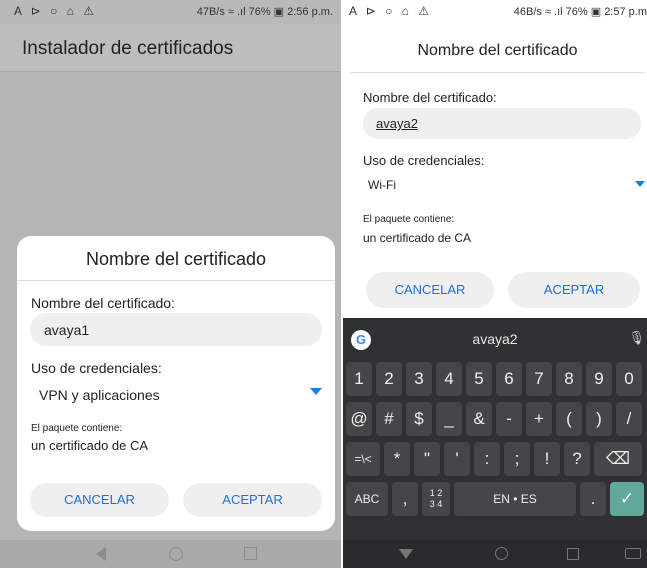 The image size is (647, 568). Describe the element at coordinates (264, 12) in the screenshot. I see `status-info: 47B/s ≈ .ıl 76% ▣ 2:56 p.m.` at that location.